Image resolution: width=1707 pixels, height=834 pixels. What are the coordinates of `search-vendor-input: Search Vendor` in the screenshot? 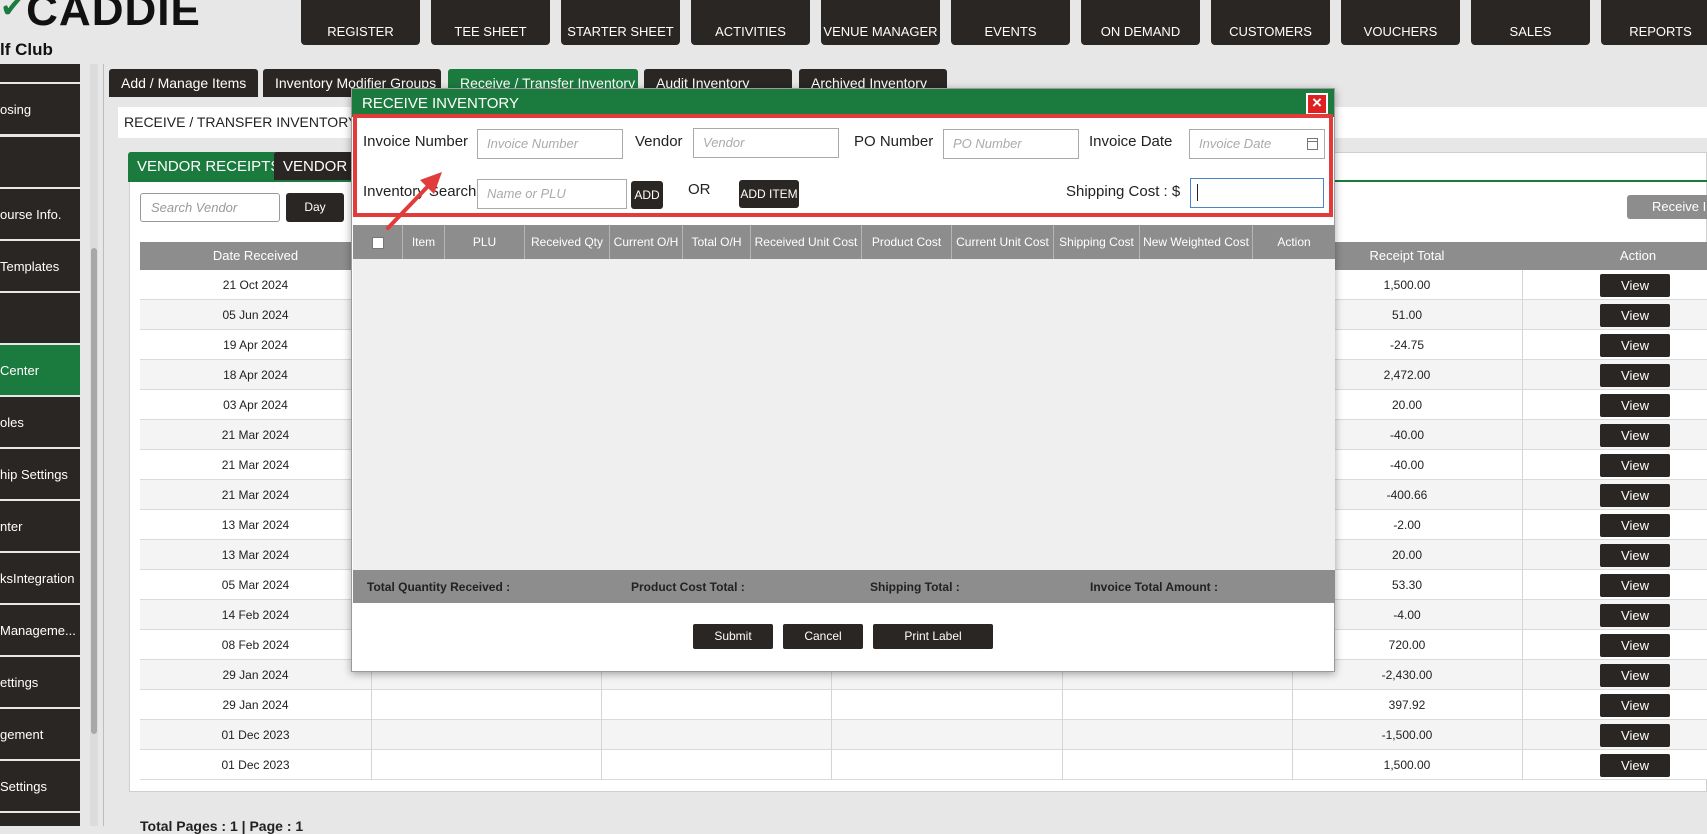 It's located at (210, 207).